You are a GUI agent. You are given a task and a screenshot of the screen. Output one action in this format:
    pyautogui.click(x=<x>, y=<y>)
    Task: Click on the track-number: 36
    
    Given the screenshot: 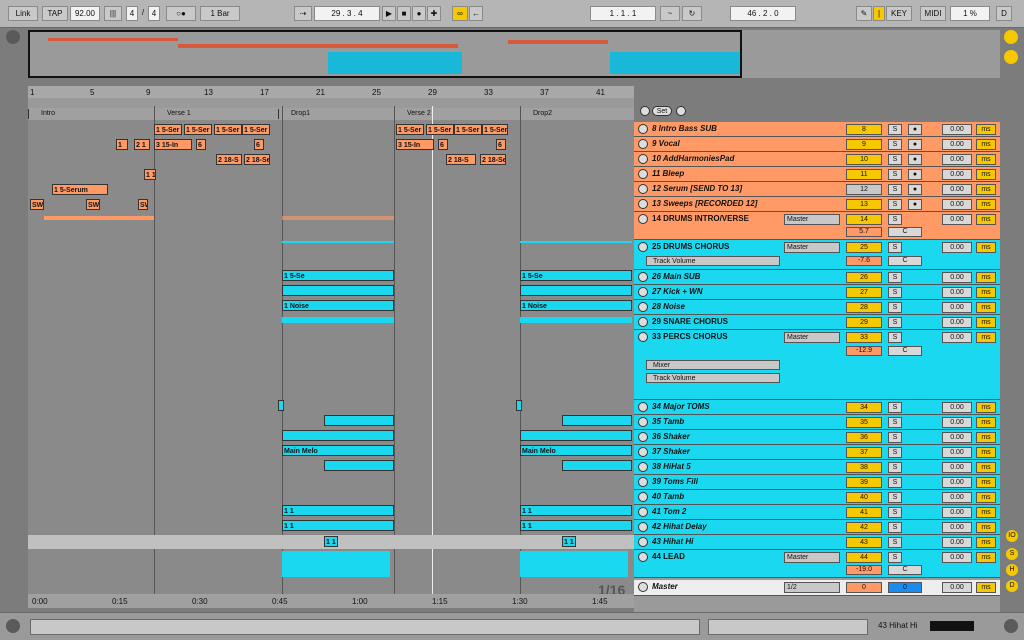 What is the action you would take?
    pyautogui.click(x=864, y=437)
    